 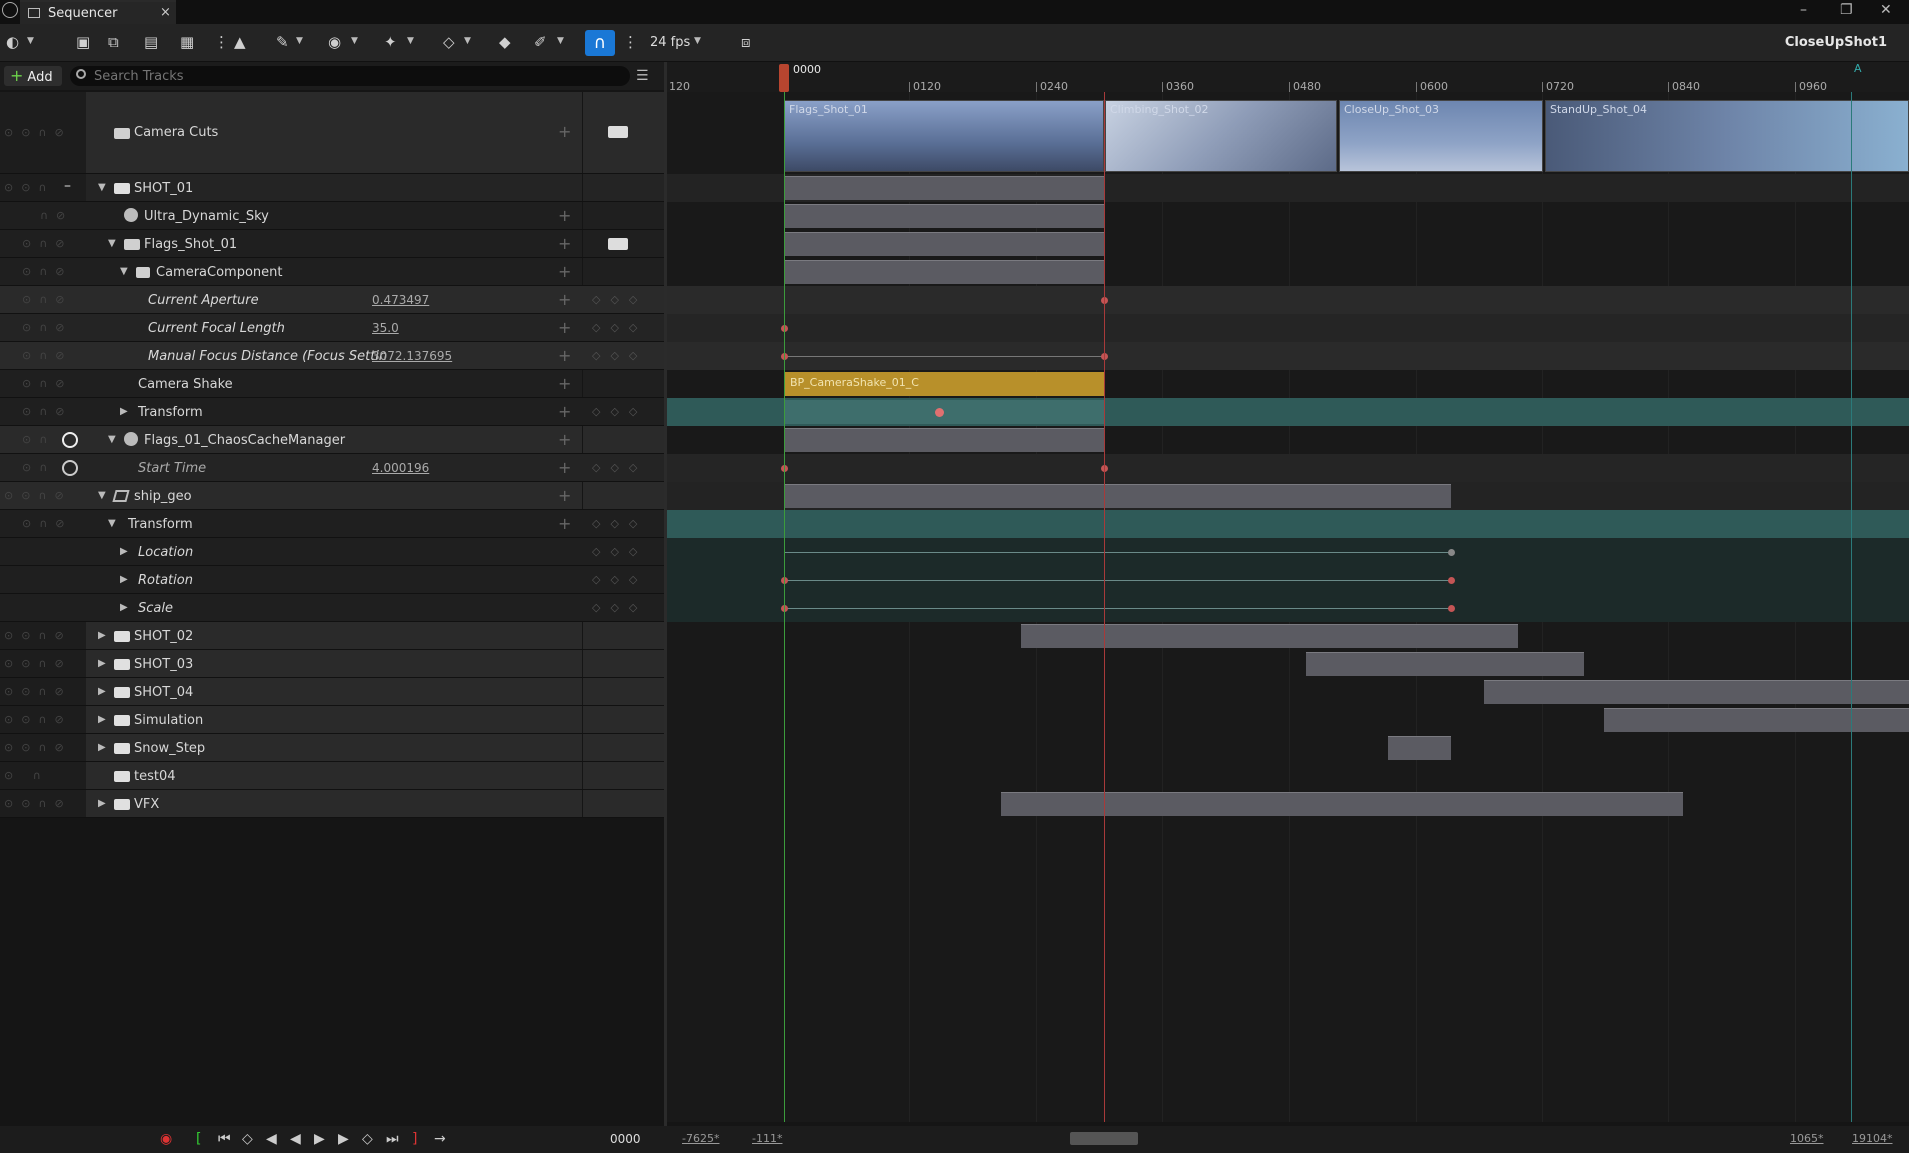 I want to click on track-lock-icons: ∩⊘, so click(x=56, y=215).